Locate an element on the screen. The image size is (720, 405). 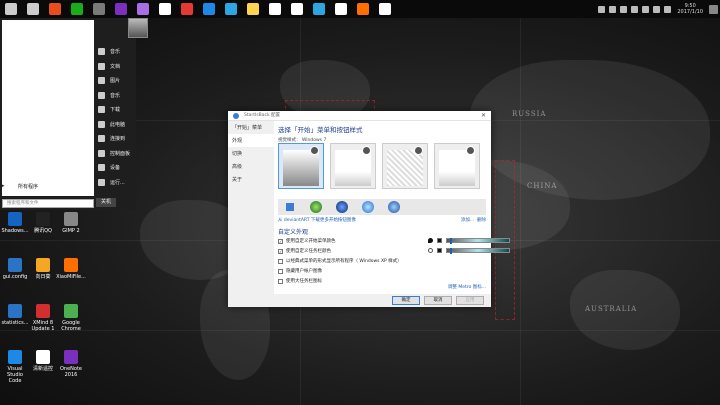
cancel-button: 取消 is located at coordinates (438, 300).